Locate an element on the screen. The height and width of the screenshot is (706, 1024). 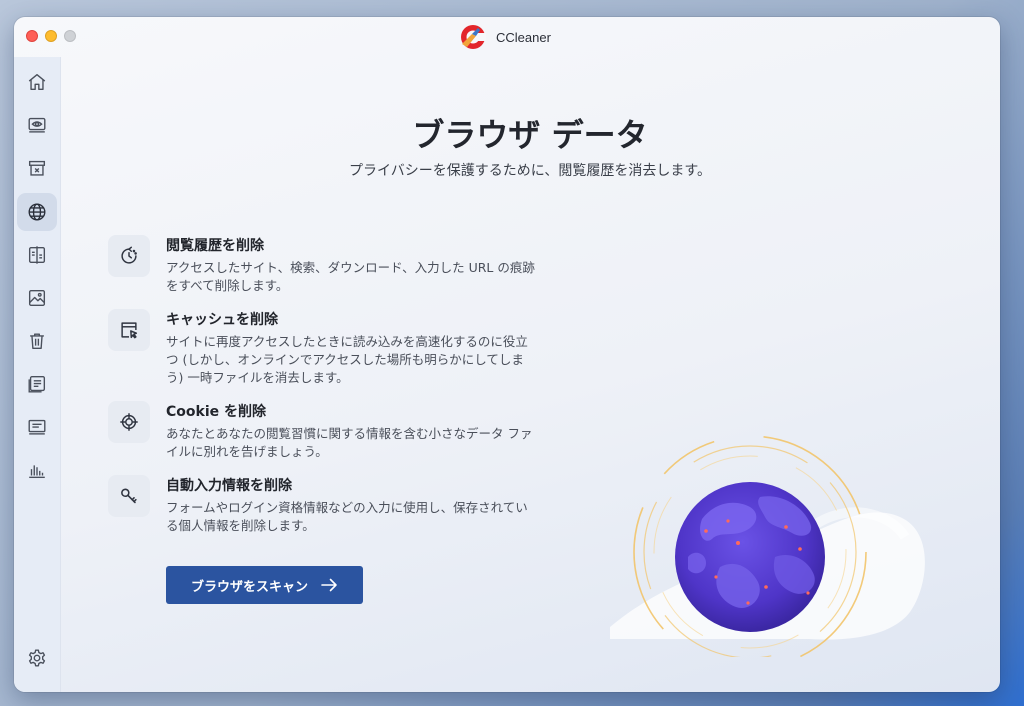
sidebar-item-home is located at coordinates (37, 82).